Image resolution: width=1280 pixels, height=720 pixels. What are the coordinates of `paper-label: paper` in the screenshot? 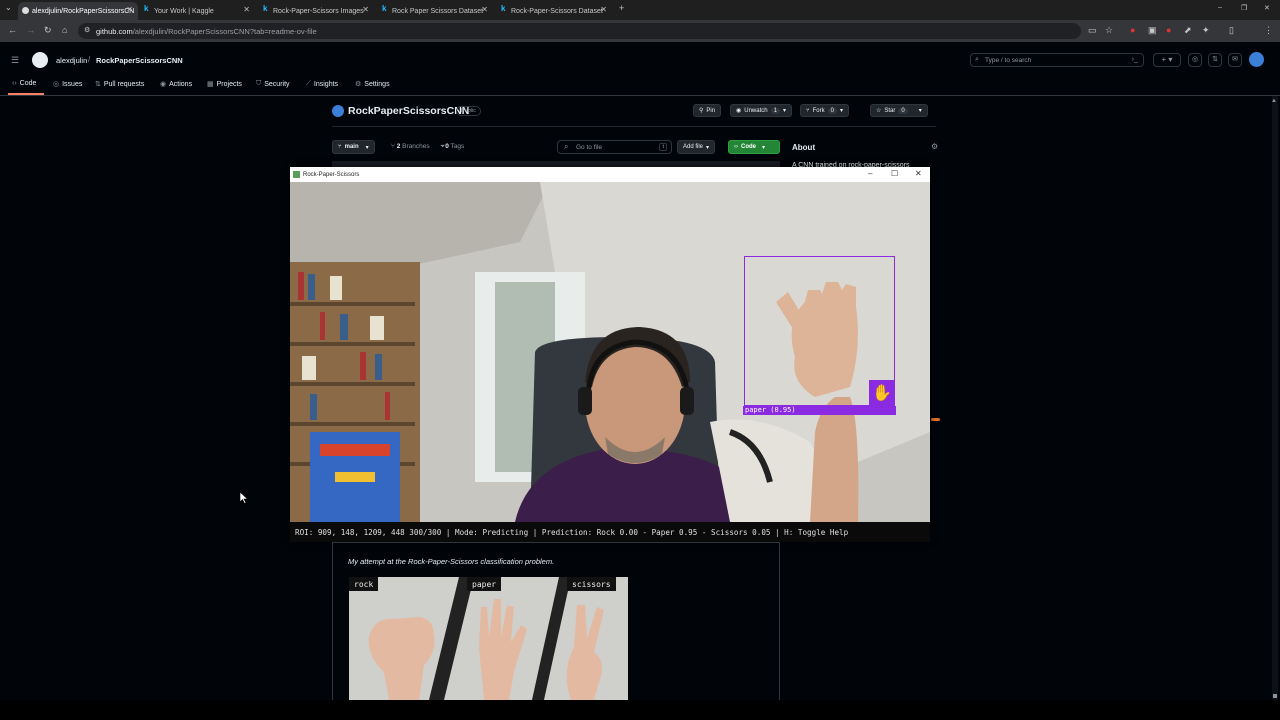 It's located at (484, 584).